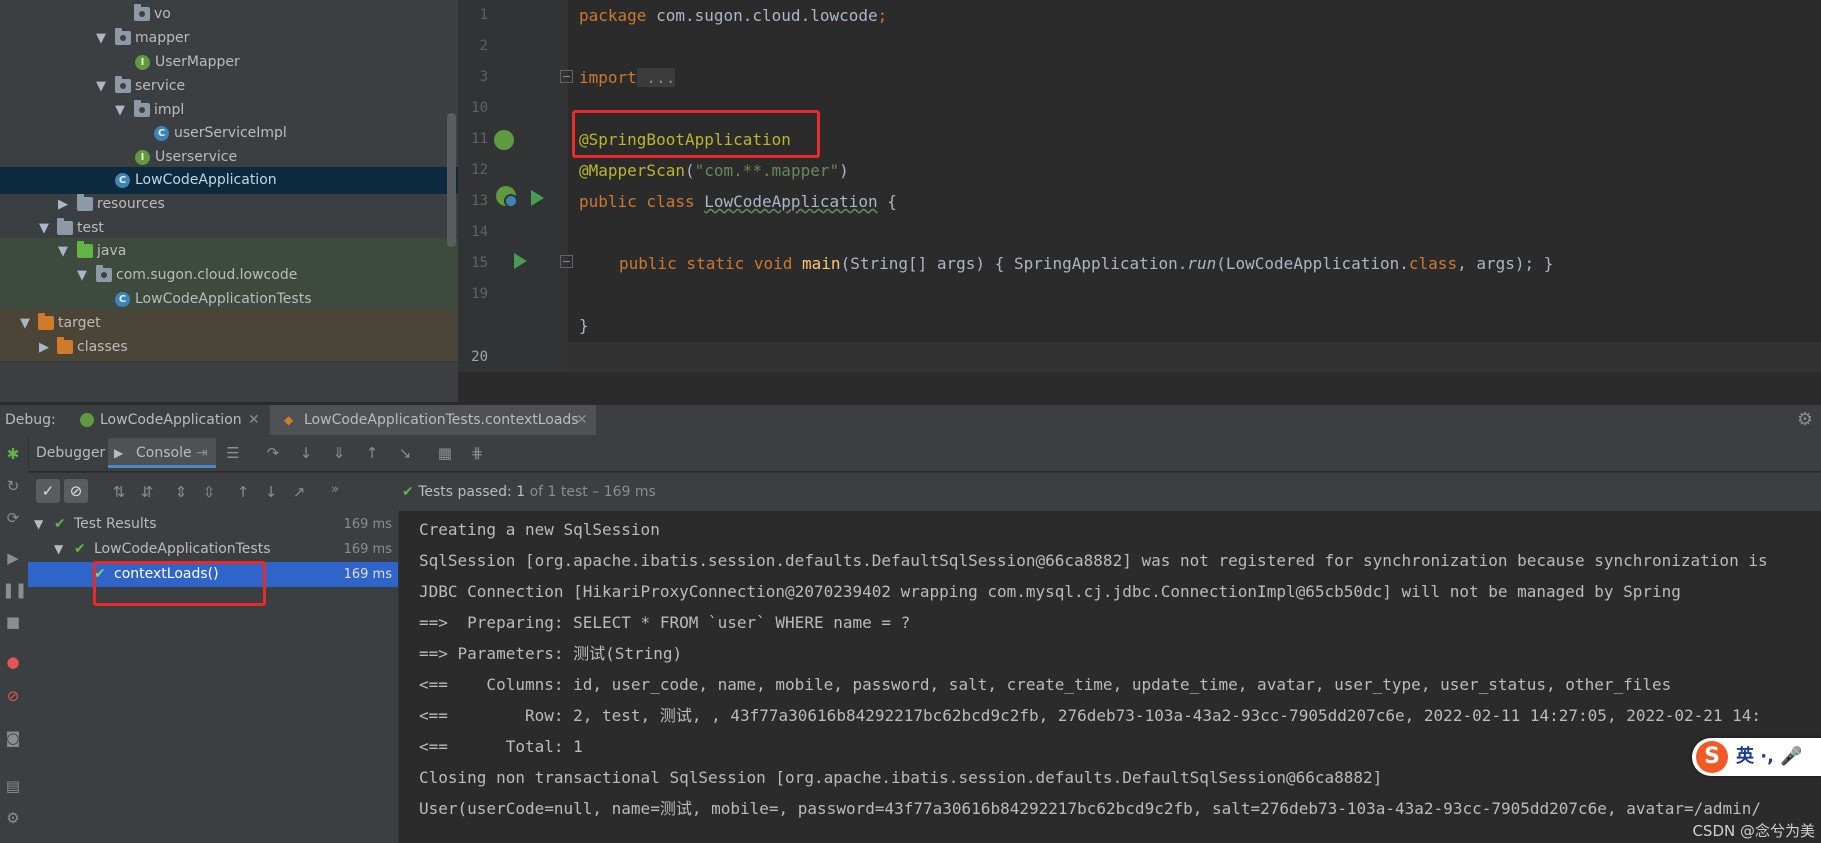 The height and width of the screenshot is (843, 1821). What do you see at coordinates (162, 453) in the screenshot?
I see `tab-console: ▶ Console ⇥` at bounding box center [162, 453].